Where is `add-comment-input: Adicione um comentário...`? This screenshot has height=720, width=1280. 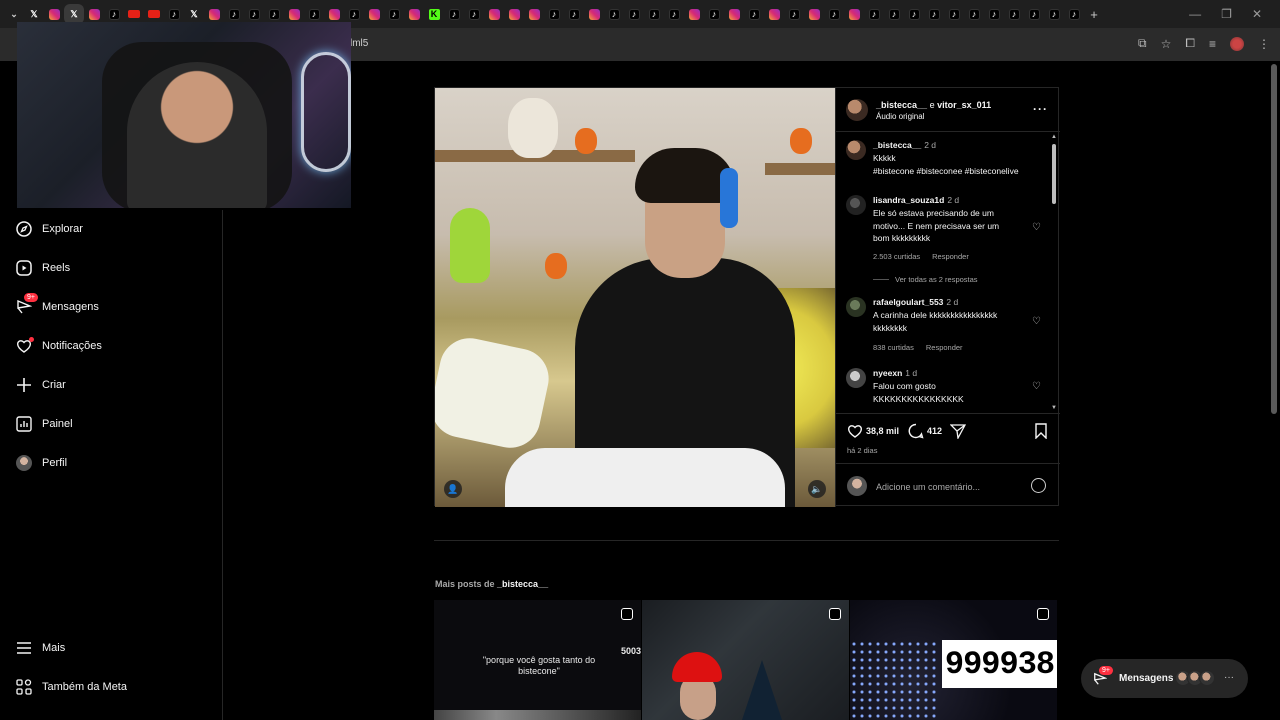 add-comment-input: Adicione um comentário... is located at coordinates (928, 487).